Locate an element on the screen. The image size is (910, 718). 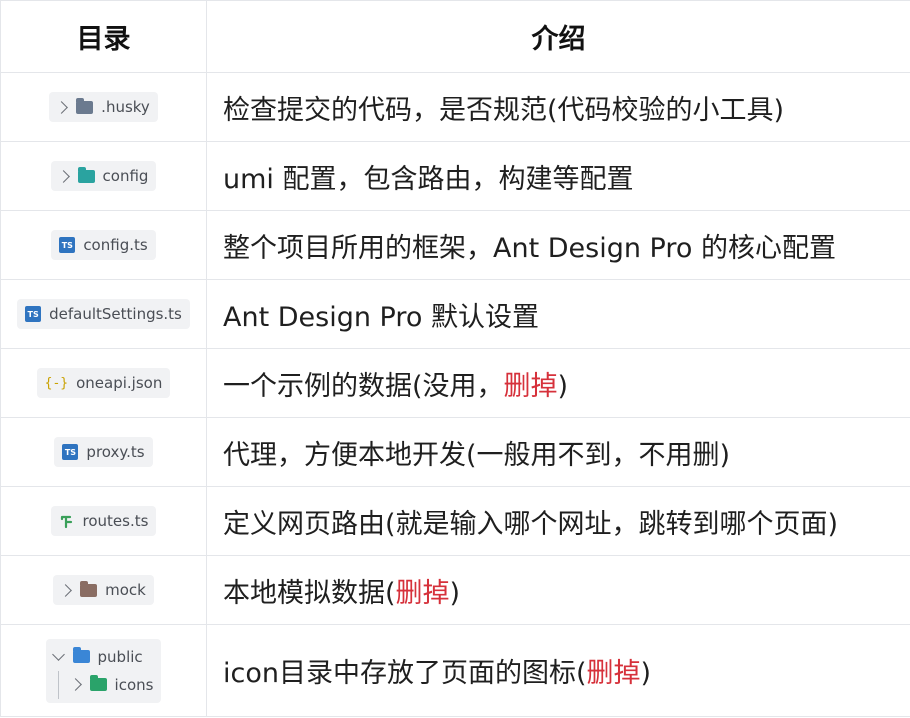
table-row: {-} oneapi.json 一个示例的数据(没用，删掉) is located at coordinates (455, 383).